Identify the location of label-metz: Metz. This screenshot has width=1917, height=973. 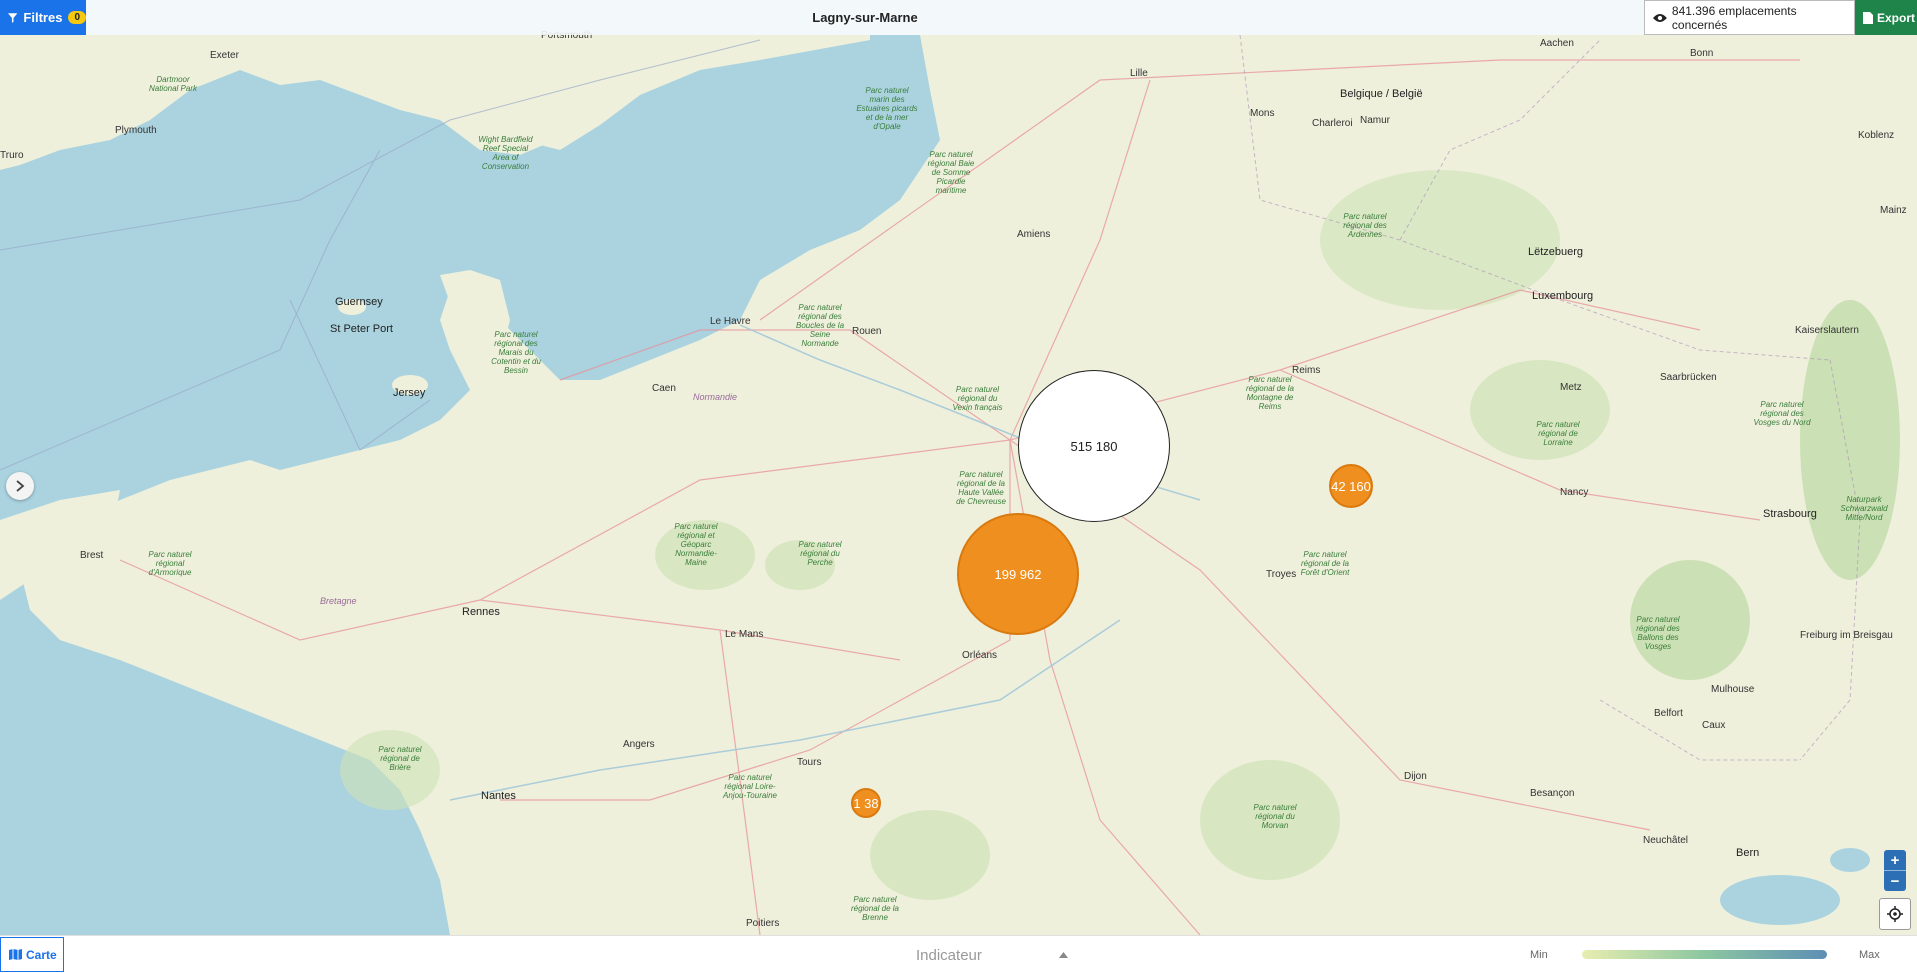
(1571, 387).